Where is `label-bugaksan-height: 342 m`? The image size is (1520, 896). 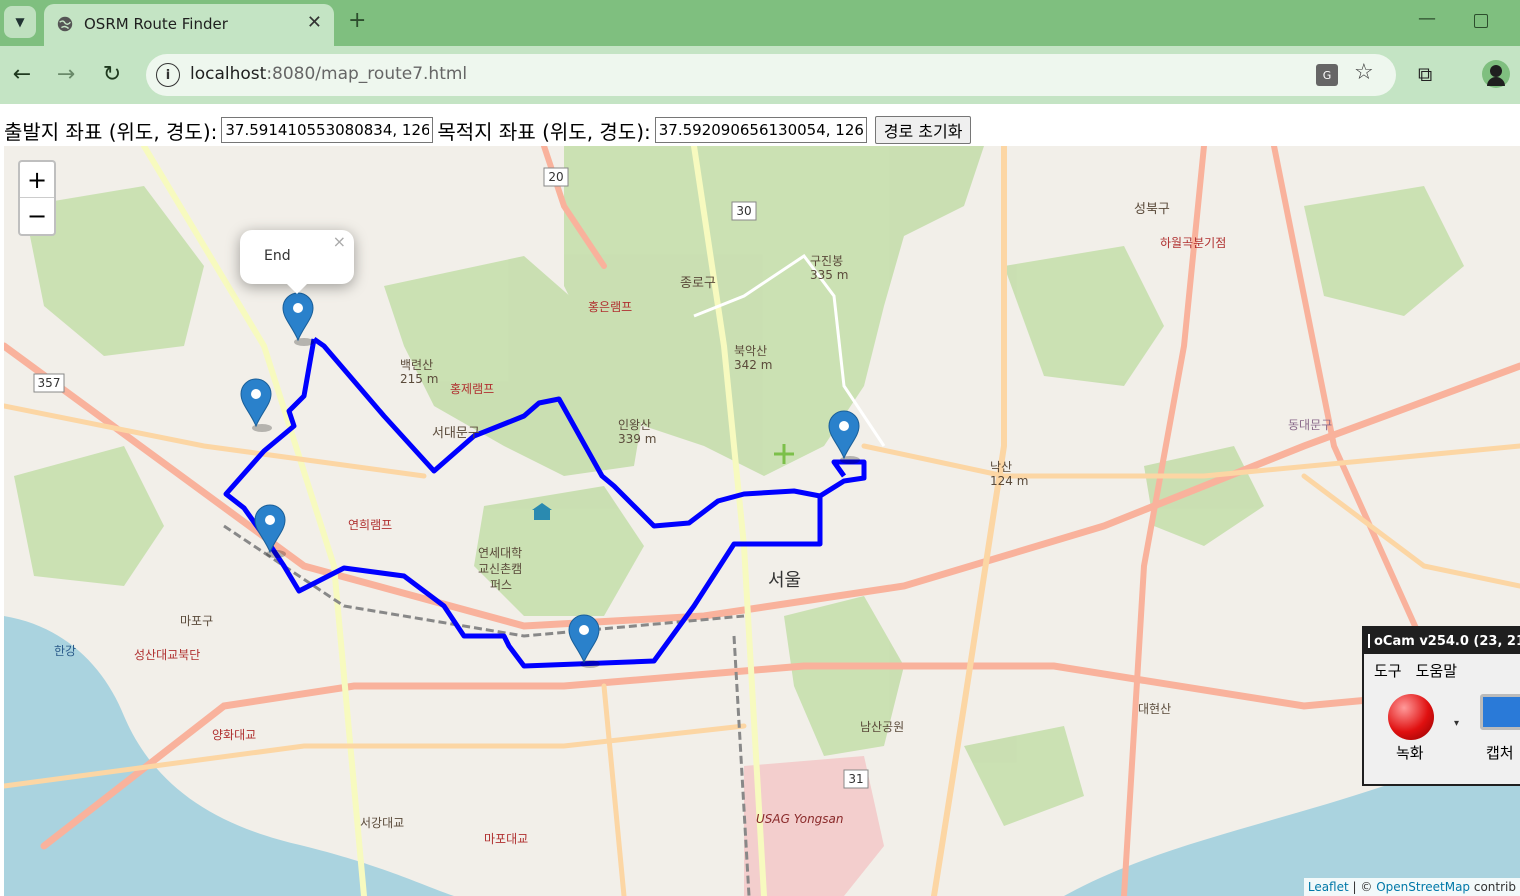
label-bugaksan-height: 342 m is located at coordinates (753, 365).